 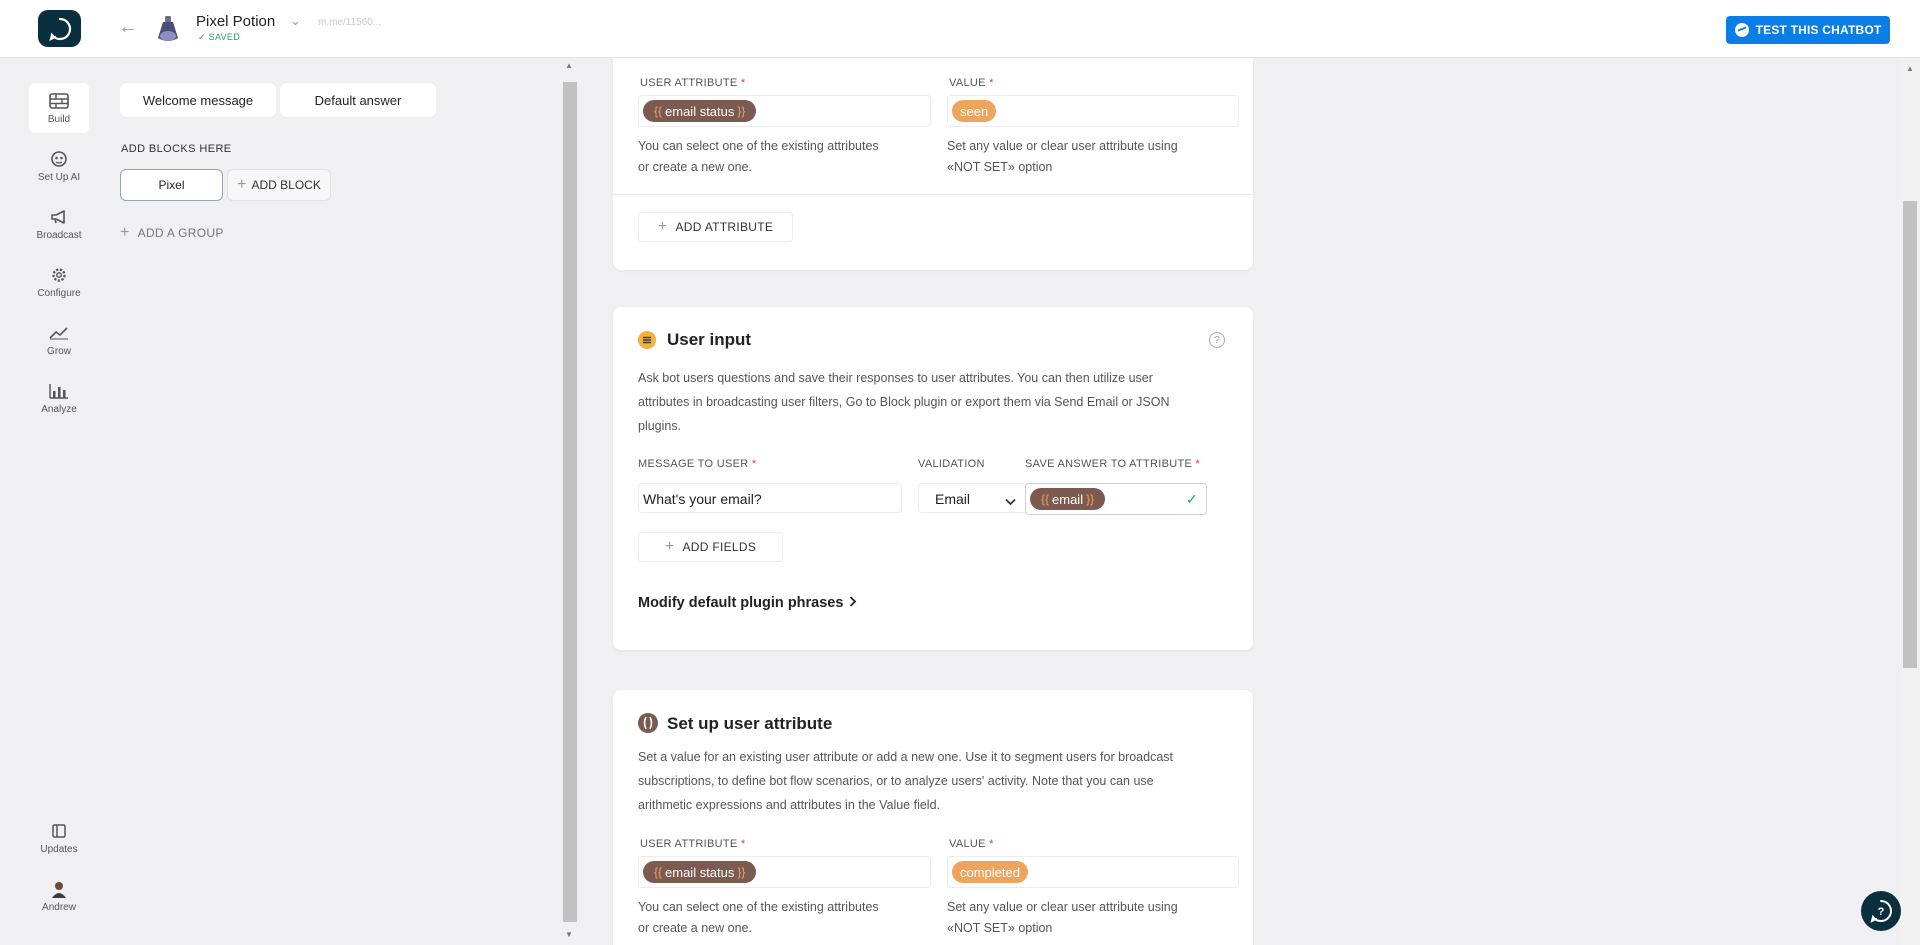 What do you see at coordinates (358, 100) in the screenshot?
I see `default-answer-button: Default answer` at bounding box center [358, 100].